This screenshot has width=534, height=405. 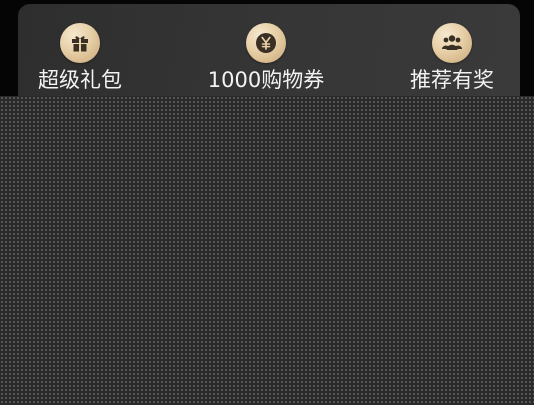 What do you see at coordinates (451, 43) in the screenshot?
I see `group-icon` at bounding box center [451, 43].